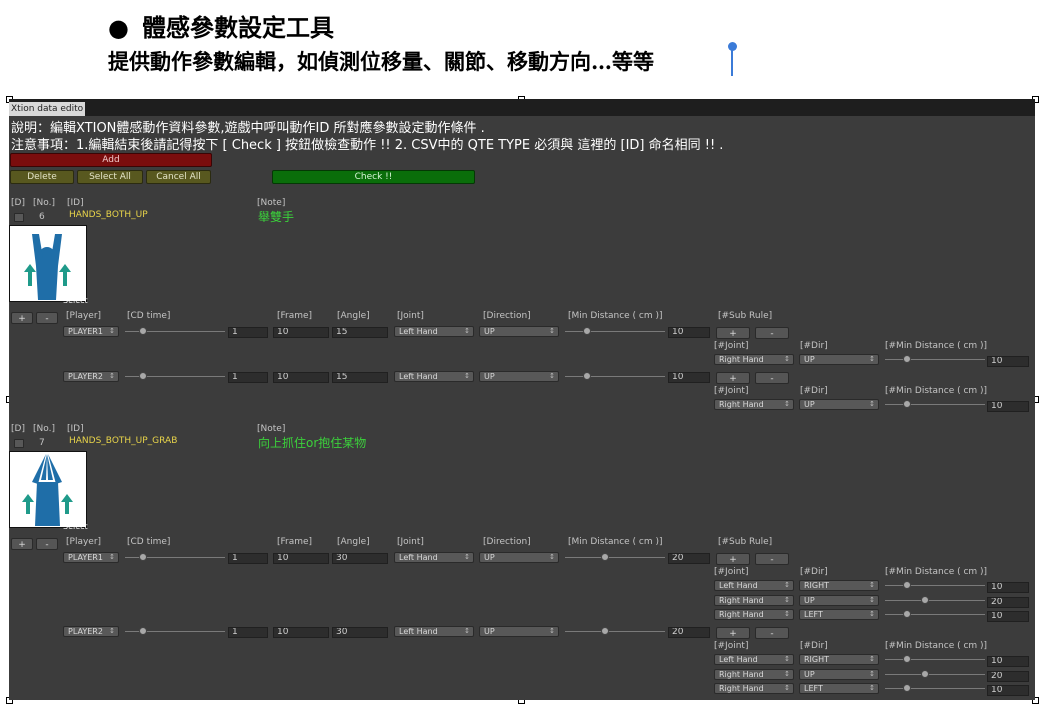  Describe the element at coordinates (839, 585) in the screenshot. I see `sub-dir-dropdown: RIGHT` at that location.